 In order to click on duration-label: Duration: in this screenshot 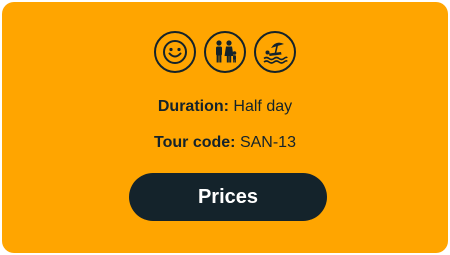, I will do `click(193, 106)`.